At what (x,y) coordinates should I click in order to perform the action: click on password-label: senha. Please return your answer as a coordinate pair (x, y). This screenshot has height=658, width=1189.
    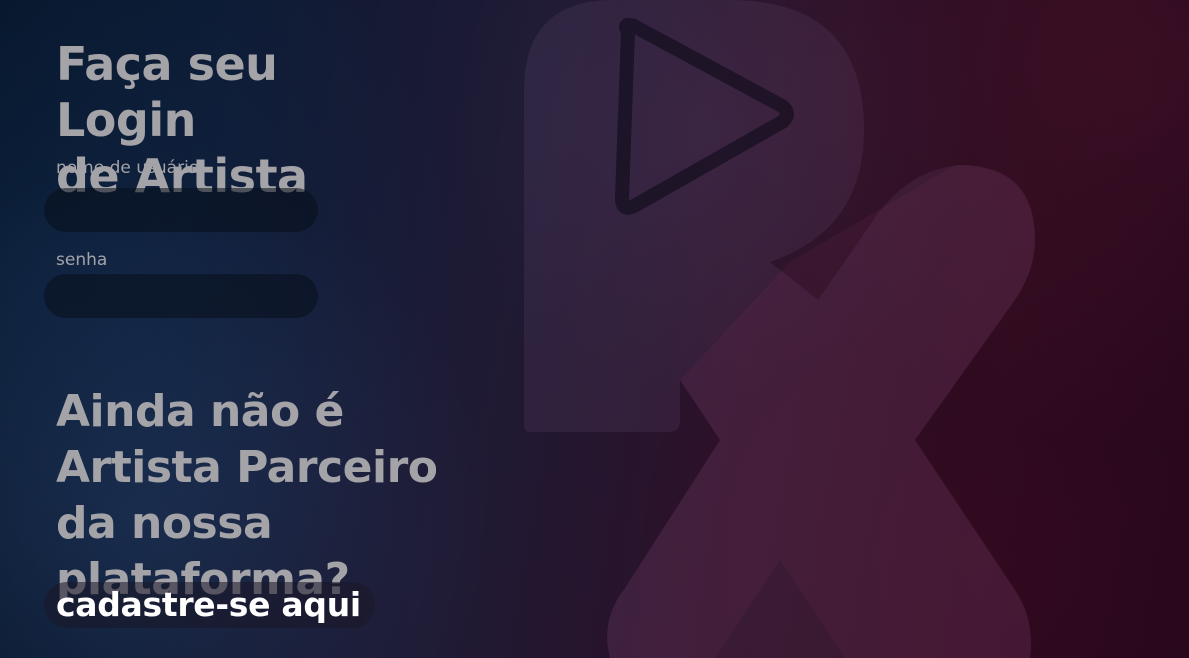
    Looking at the image, I should click on (82, 260).